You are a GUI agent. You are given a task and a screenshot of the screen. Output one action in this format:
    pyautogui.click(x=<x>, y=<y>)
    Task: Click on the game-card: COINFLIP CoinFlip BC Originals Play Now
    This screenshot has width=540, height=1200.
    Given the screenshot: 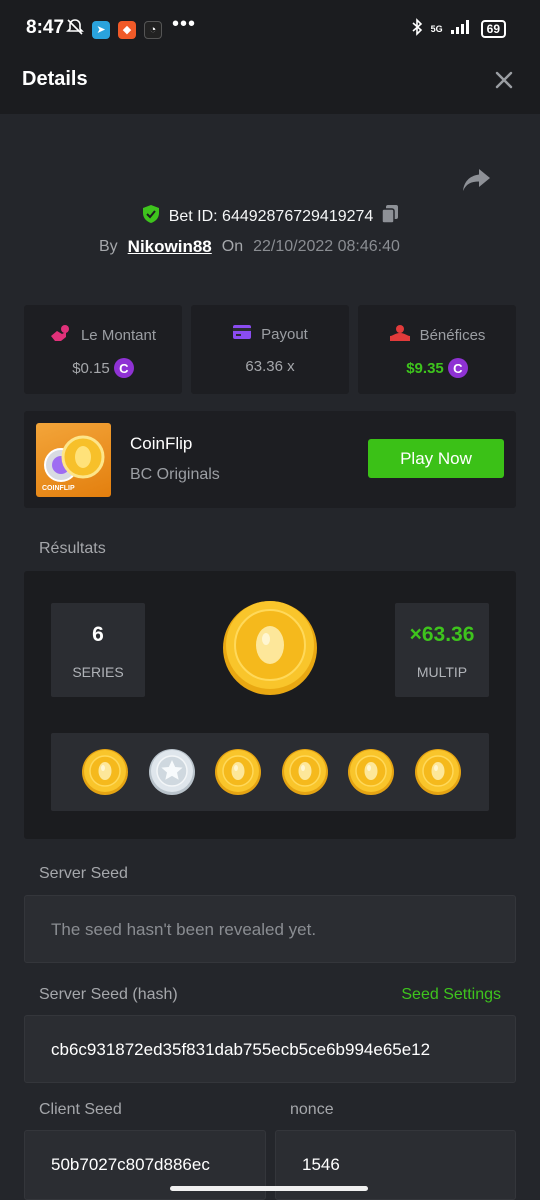 What is the action you would take?
    pyautogui.click(x=270, y=459)
    